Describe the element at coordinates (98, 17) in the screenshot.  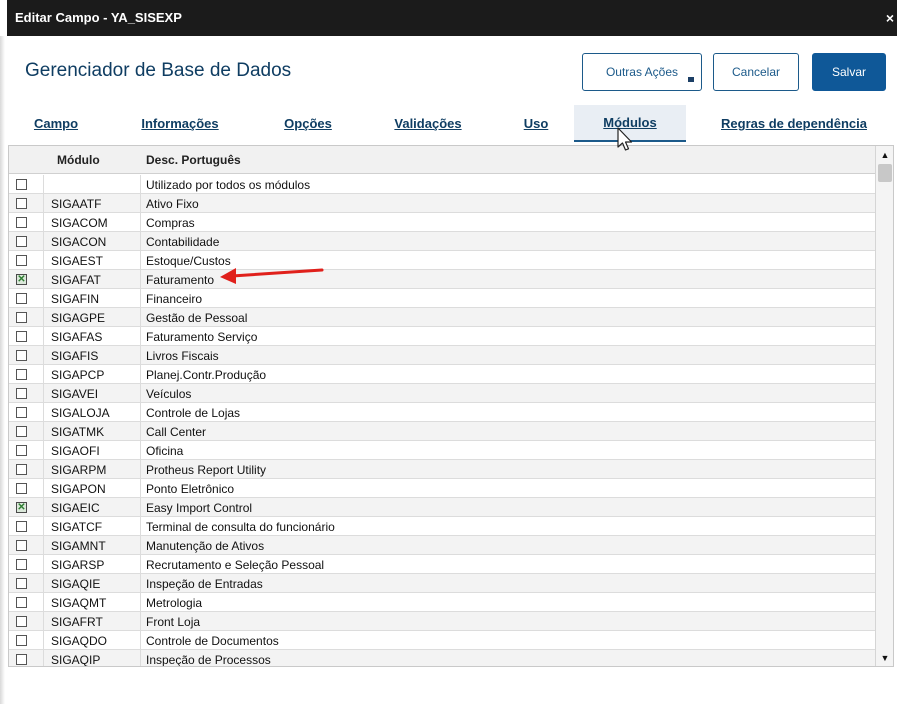
I see `window-title: Editar Campo - YA_SISEXP` at that location.